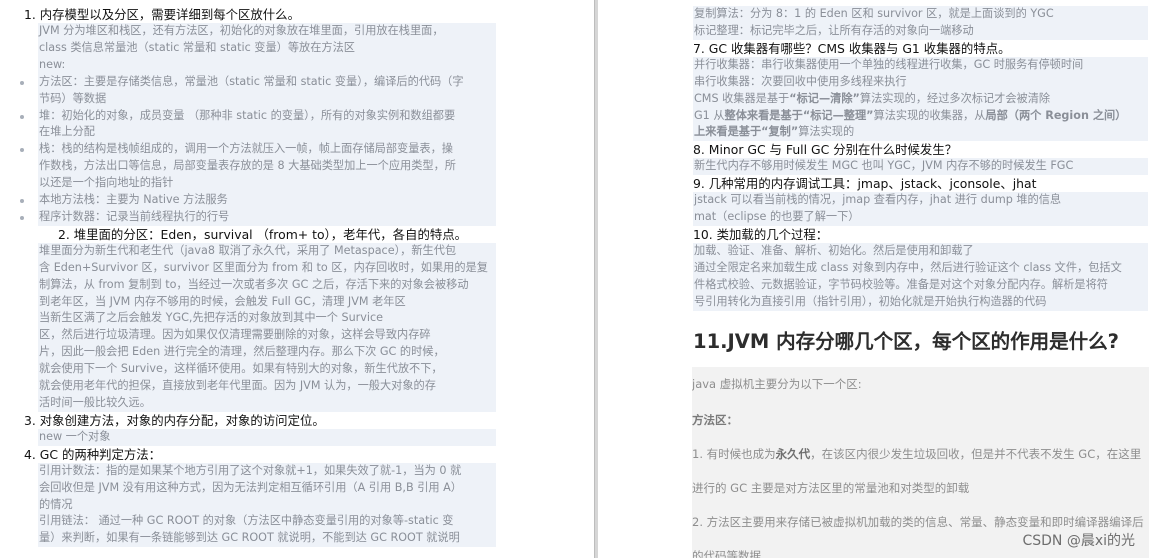 This screenshot has height=558, width=1149. What do you see at coordinates (267, 369) in the screenshot?
I see `text-line: 就会使用下一个 Survive，这样循环使用。如果有特别大的对象，新生代放不下，` at bounding box center [267, 369].